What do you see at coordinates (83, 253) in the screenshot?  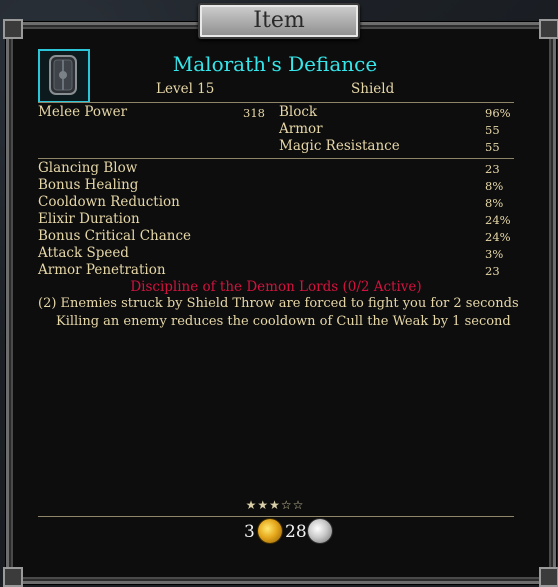 I see `stat-label: Attack Speed` at bounding box center [83, 253].